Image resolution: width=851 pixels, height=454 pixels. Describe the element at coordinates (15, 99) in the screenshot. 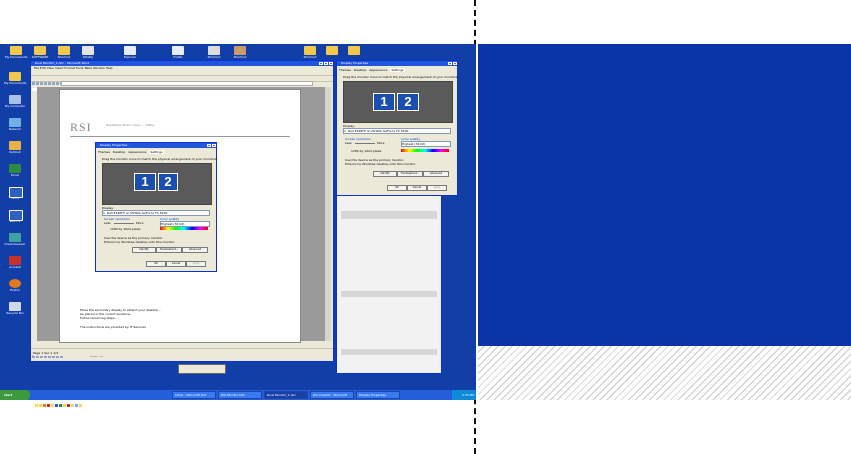

I see `my-computer-icon` at that location.